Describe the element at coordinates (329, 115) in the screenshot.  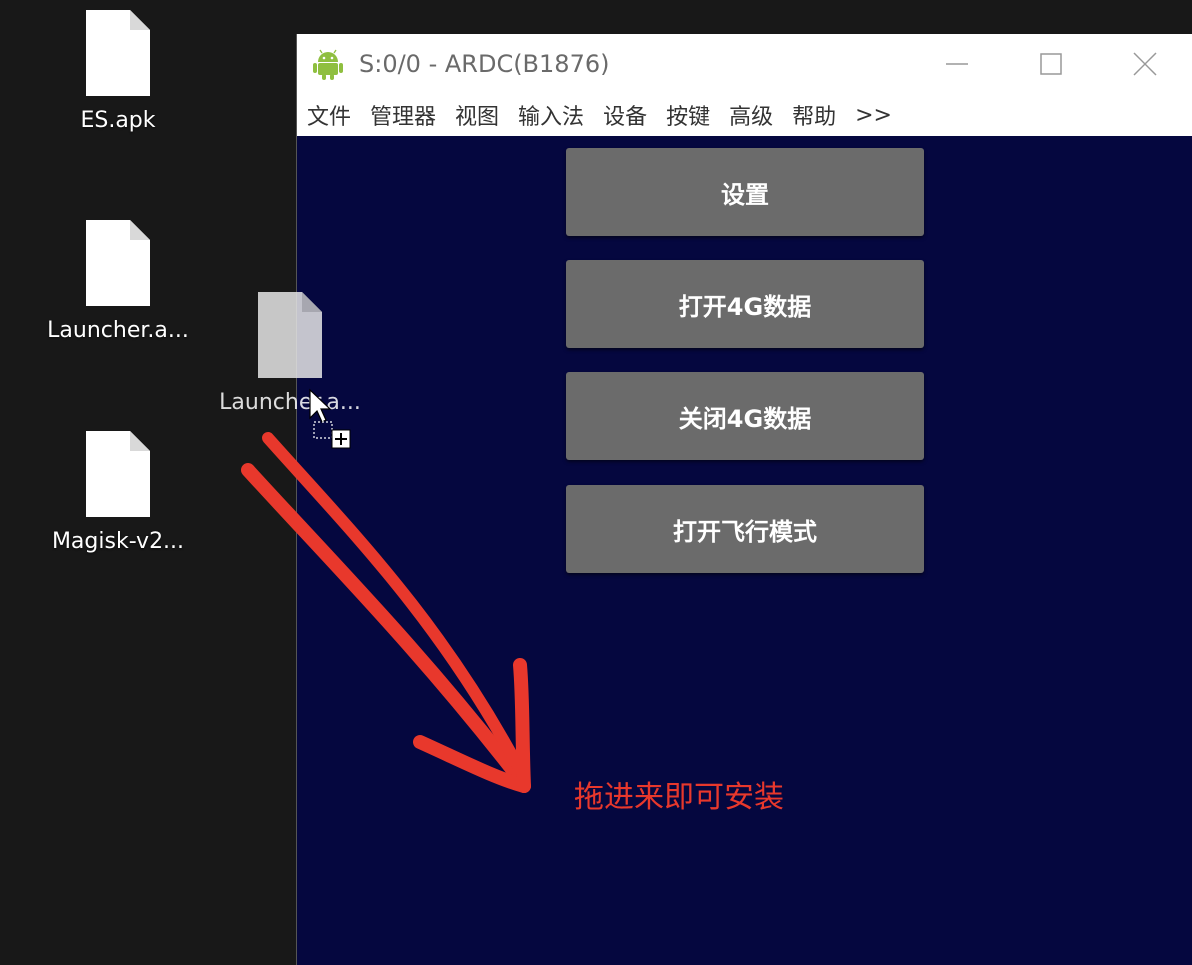
I see `menu-file: 文件` at that location.